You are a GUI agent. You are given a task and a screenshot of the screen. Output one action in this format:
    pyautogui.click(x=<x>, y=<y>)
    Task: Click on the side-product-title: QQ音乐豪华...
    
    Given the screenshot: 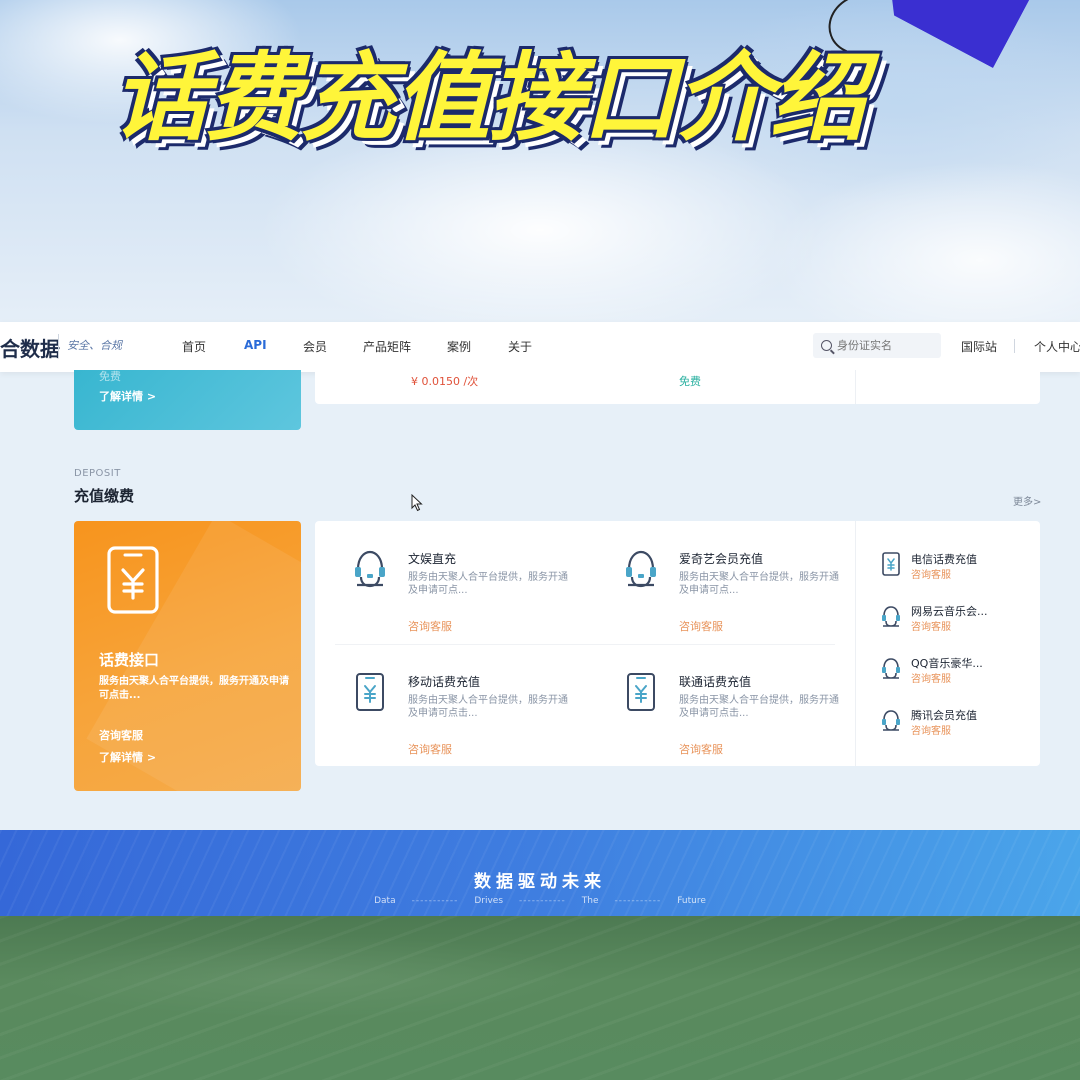 What is the action you would take?
    pyautogui.click(x=947, y=663)
    